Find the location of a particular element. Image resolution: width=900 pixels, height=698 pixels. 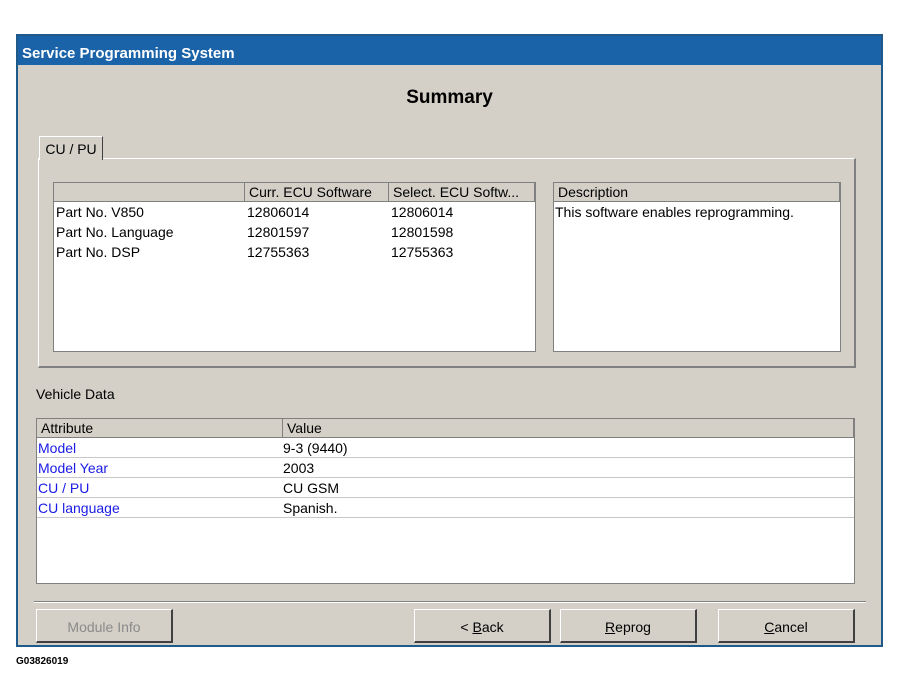

table-row: Model Year 2003 is located at coordinates (445, 468).